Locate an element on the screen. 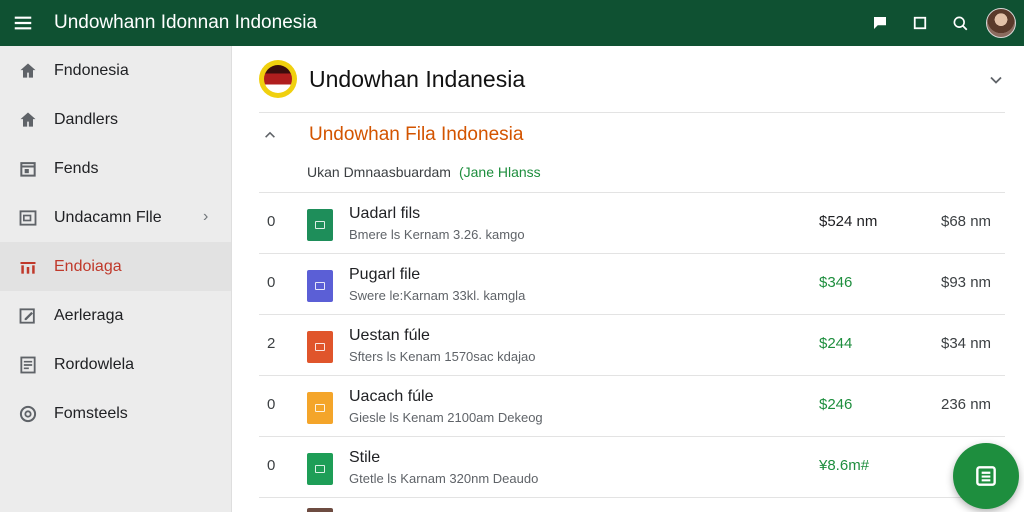 This screenshot has width=1024, height=512. row-number: 2 is located at coordinates (271, 343).